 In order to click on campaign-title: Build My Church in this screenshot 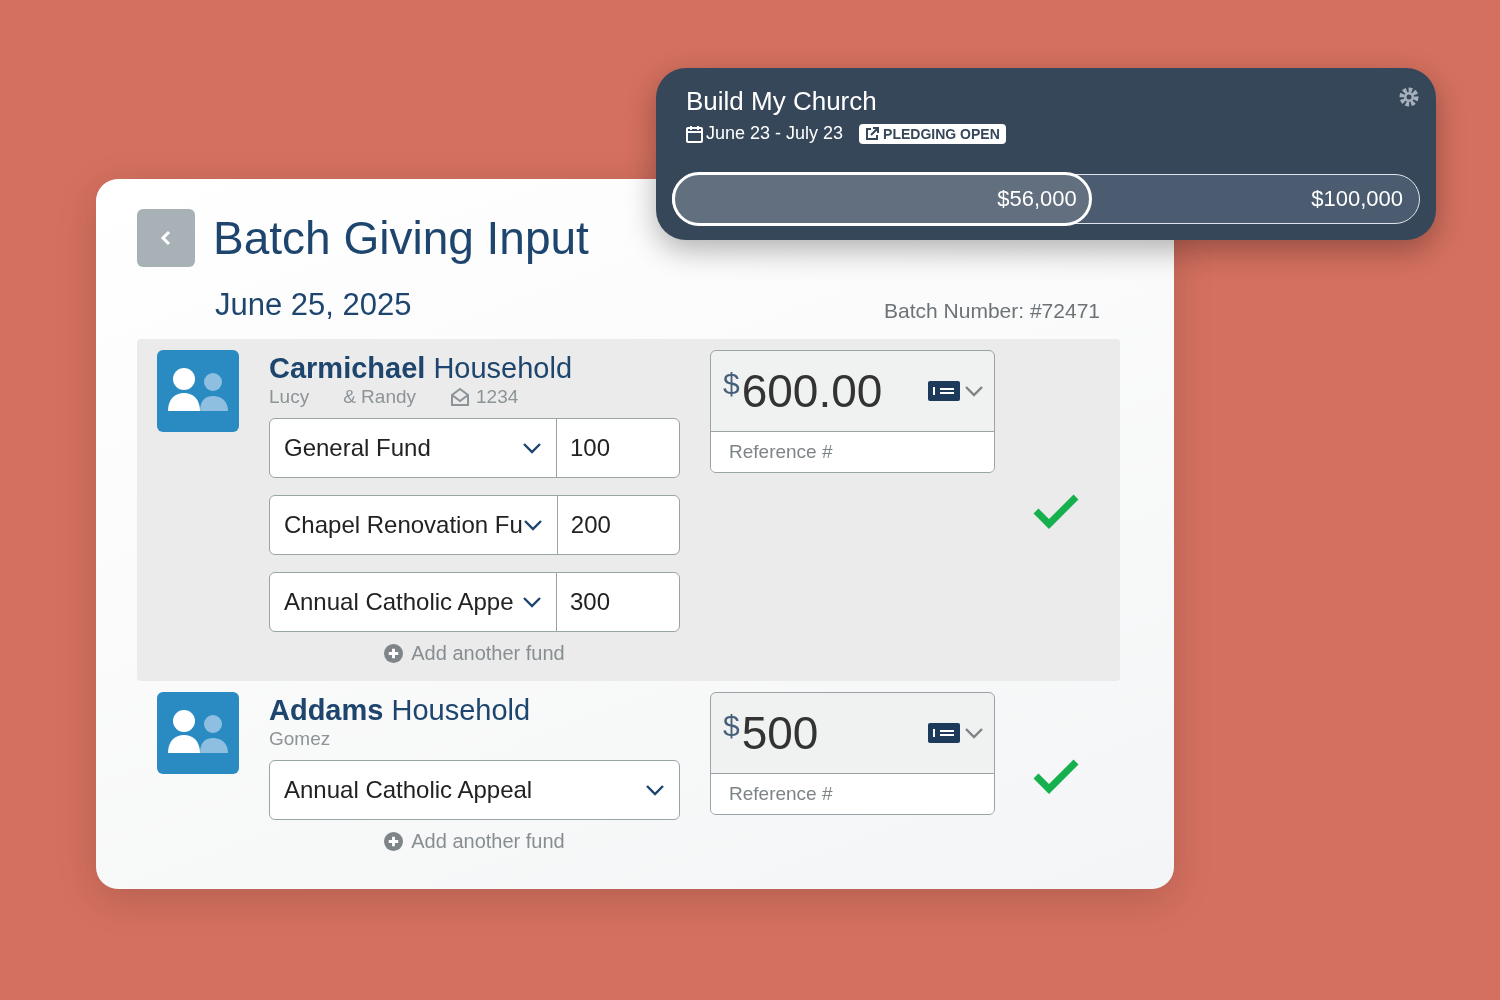, I will do `click(781, 101)`.